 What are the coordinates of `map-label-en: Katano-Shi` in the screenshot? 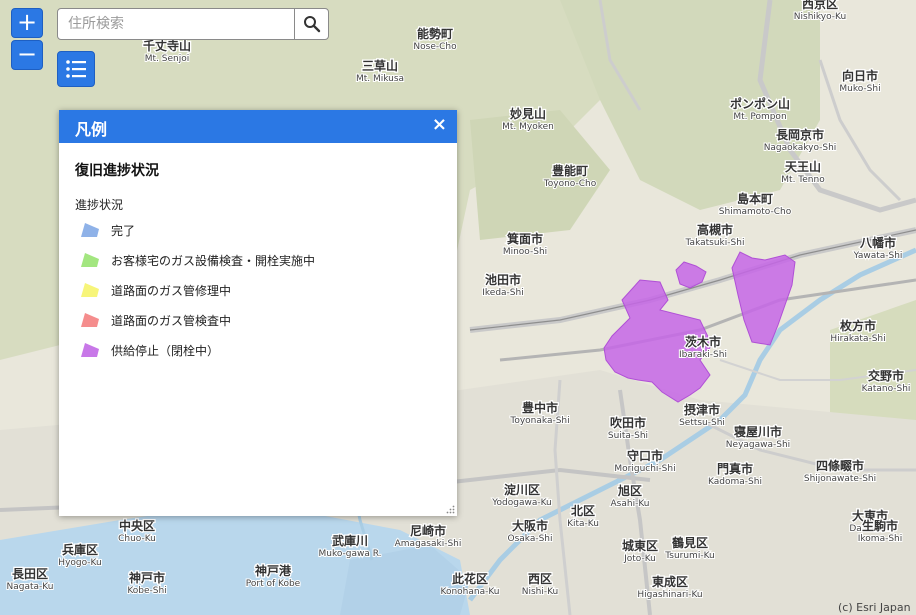 It's located at (886, 389).